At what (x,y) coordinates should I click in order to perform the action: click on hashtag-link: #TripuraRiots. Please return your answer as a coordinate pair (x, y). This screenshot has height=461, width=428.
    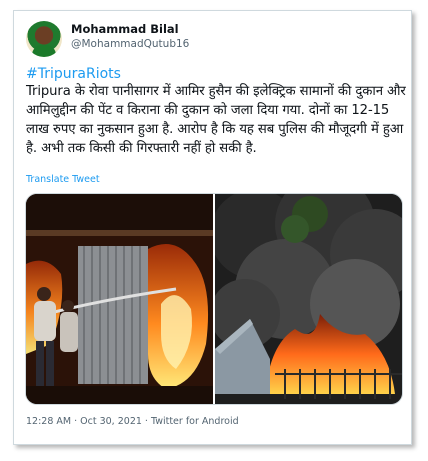
    Looking at the image, I should click on (73, 74).